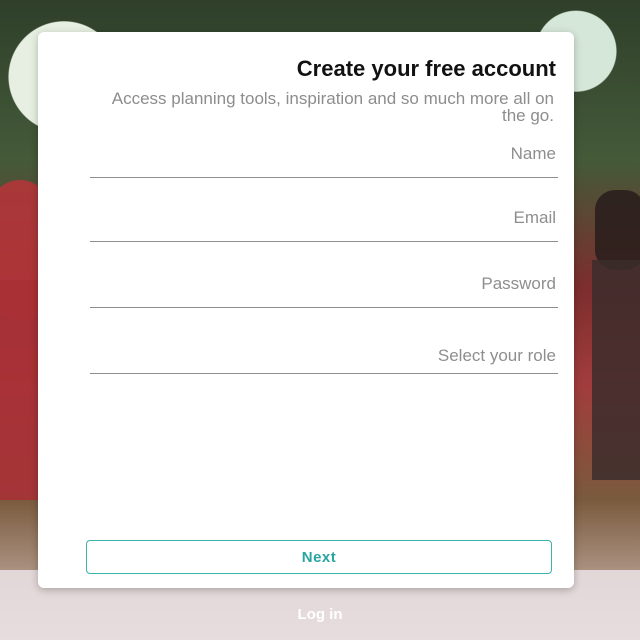  What do you see at coordinates (324, 159) in the screenshot?
I see `name-field` at bounding box center [324, 159].